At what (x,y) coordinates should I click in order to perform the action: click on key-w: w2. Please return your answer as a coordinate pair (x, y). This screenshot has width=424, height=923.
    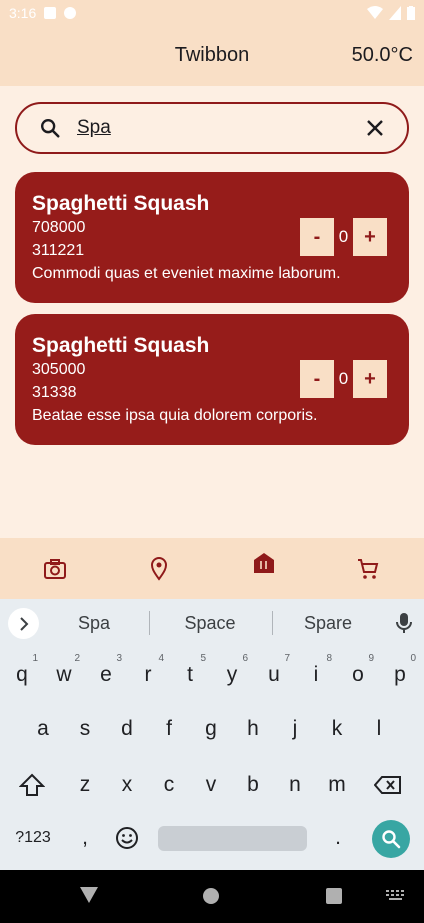
    Looking at the image, I should click on (64, 675).